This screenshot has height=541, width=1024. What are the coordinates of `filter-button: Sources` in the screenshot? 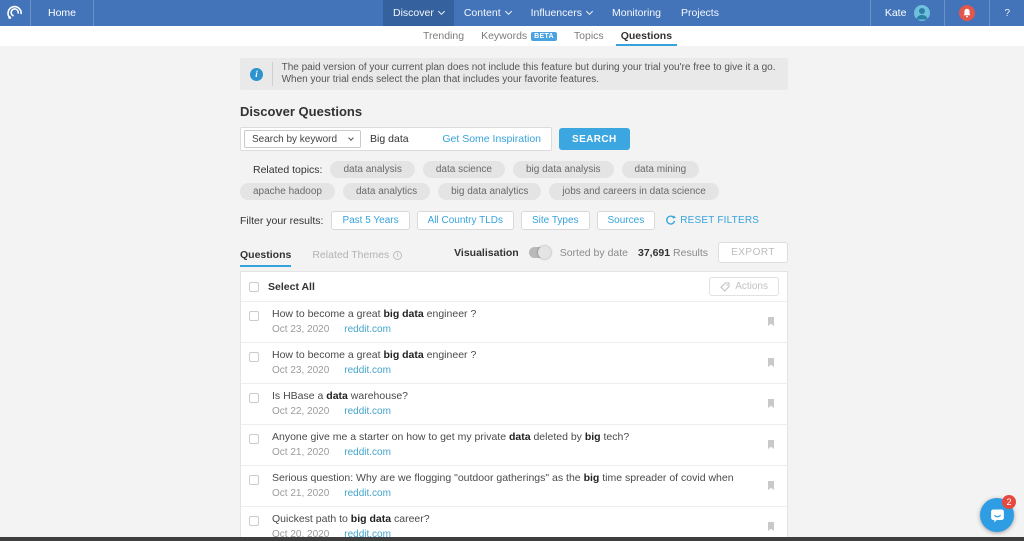 It's located at (626, 220).